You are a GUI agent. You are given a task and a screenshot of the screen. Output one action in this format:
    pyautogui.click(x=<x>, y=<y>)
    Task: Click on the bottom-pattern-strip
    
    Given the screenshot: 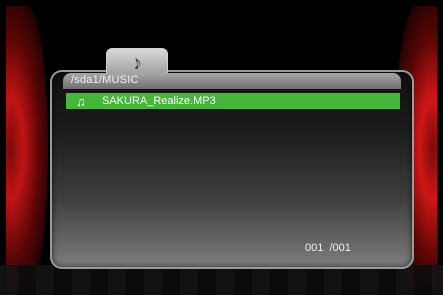 What is the action you would take?
    pyautogui.click(x=221, y=280)
    